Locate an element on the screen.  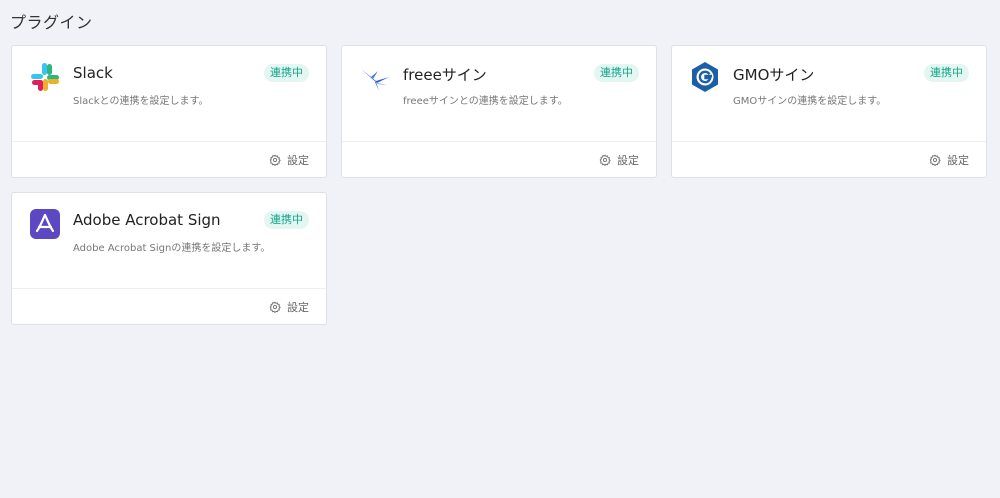
plugin-card-freee-sign: freeeサイン 連携中 freeeサインとの連携を設定します。 設定 is located at coordinates (499, 111).